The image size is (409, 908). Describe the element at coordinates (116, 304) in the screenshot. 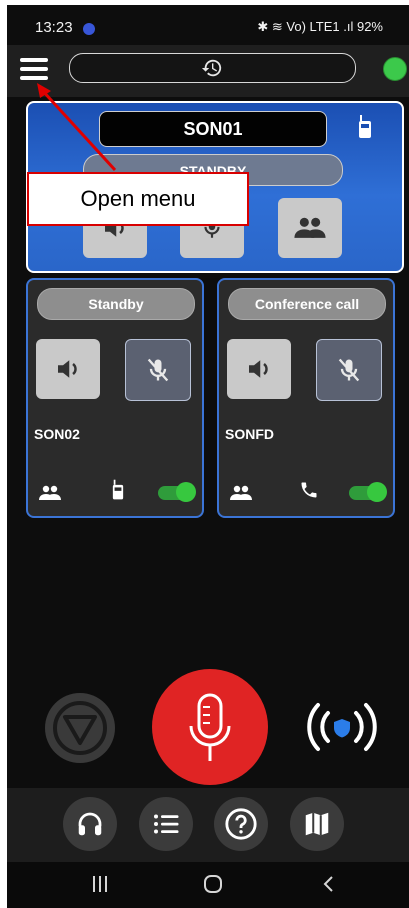

I see `channel-status: Standby` at that location.